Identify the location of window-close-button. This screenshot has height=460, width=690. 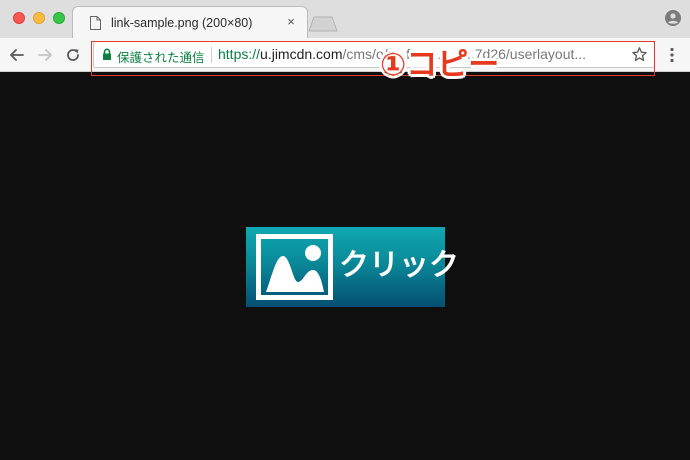
(19, 18).